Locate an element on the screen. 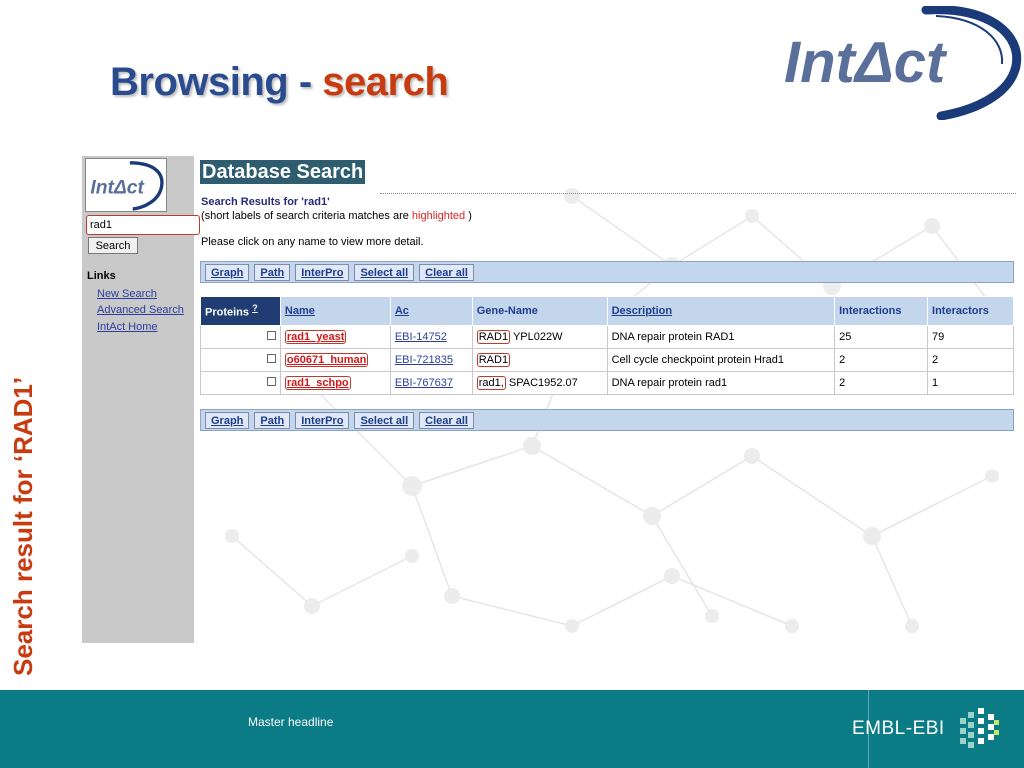 The width and height of the screenshot is (1024, 768). search-input is located at coordinates (143, 225).